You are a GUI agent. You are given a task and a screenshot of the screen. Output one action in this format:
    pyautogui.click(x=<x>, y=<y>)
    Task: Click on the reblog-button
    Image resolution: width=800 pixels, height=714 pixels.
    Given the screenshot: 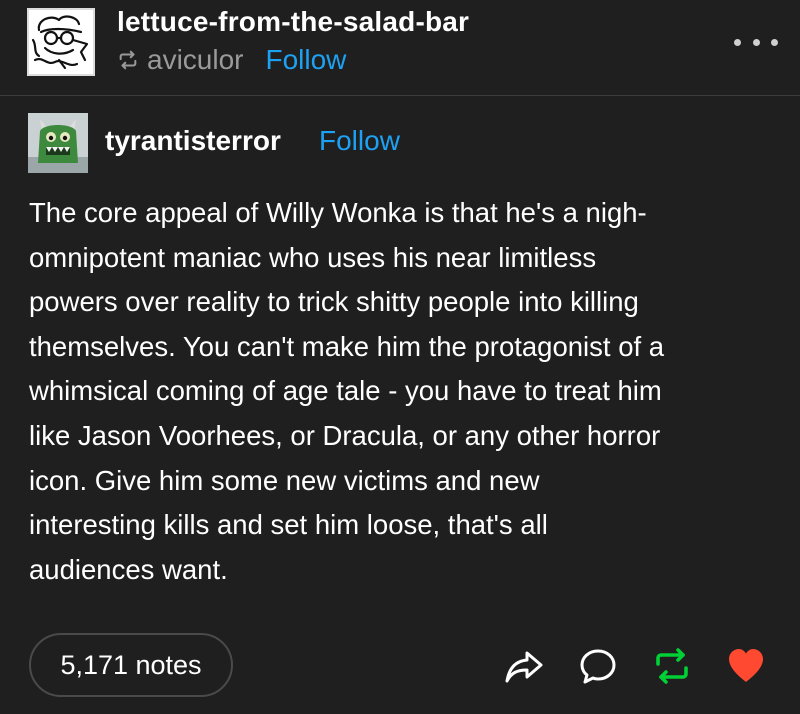 What is the action you would take?
    pyautogui.click(x=672, y=666)
    